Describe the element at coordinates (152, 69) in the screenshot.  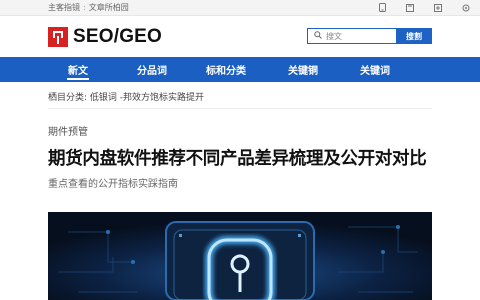
I see `nav-item-category: 分品词` at that location.